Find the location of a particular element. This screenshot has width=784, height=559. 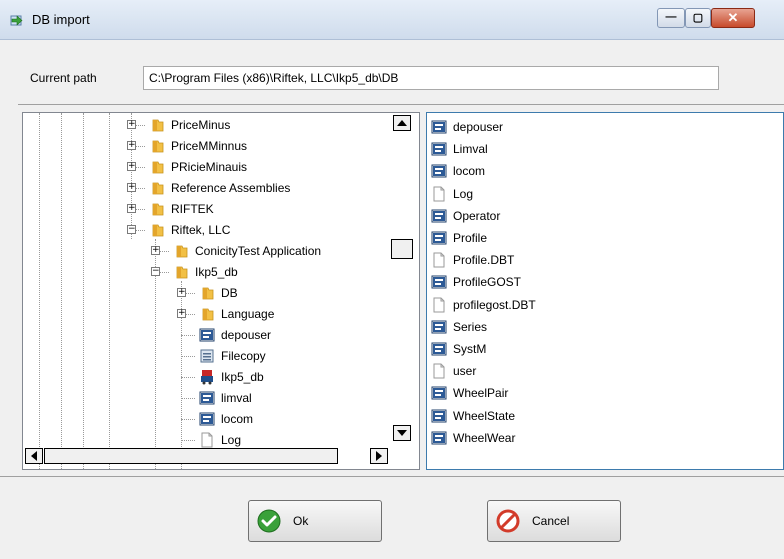

file-list-item: depouser is located at coordinates (601, 127).